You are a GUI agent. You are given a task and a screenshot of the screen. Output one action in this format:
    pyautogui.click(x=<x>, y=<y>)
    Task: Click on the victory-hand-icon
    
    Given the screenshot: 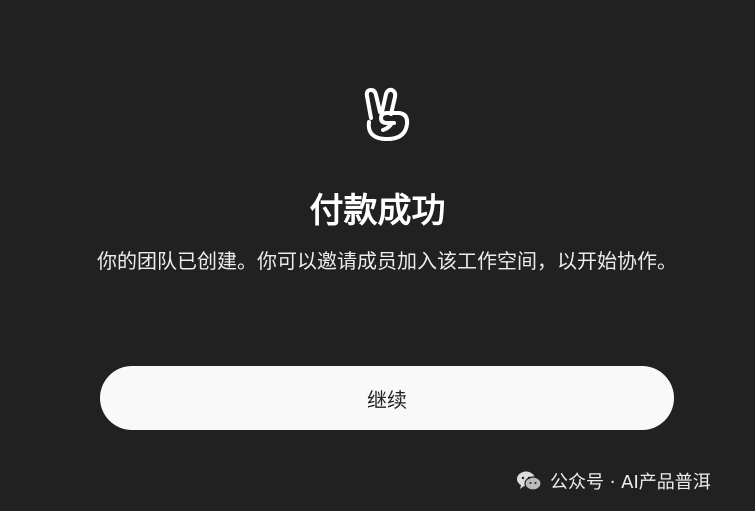 What is the action you would take?
    pyautogui.click(x=387, y=114)
    